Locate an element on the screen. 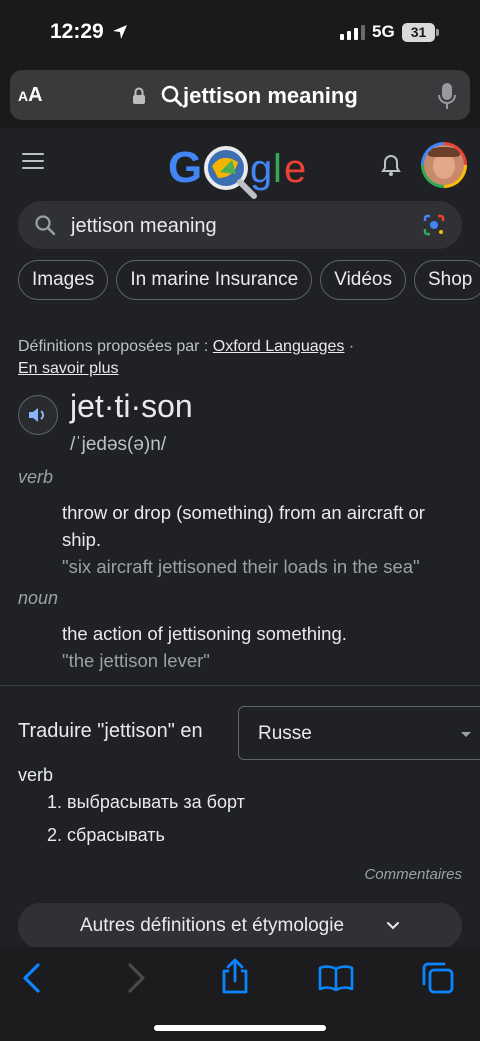 The width and height of the screenshot is (480, 1041). svg-text: g is located at coordinates (261, 169).